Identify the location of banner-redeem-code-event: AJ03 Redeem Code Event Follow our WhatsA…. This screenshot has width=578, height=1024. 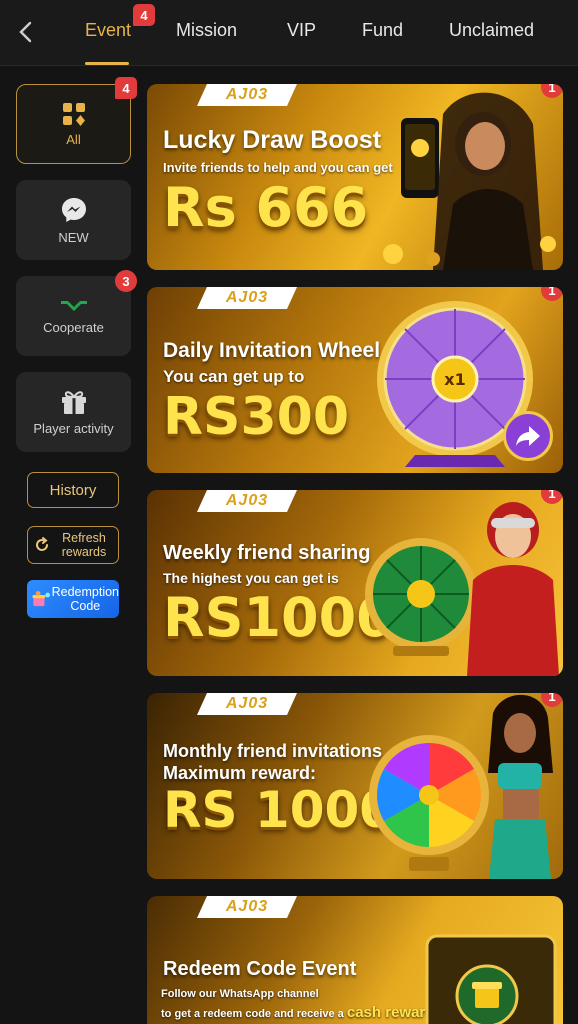
(355, 960).